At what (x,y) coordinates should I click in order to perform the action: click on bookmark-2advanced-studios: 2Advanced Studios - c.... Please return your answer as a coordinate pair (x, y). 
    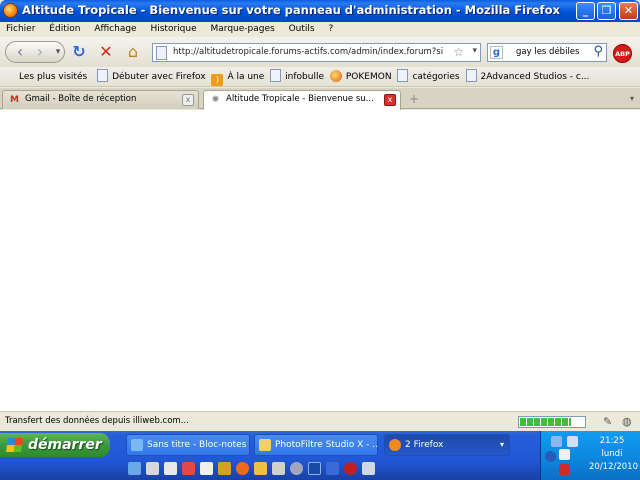
    Looking at the image, I should click on (527, 77).